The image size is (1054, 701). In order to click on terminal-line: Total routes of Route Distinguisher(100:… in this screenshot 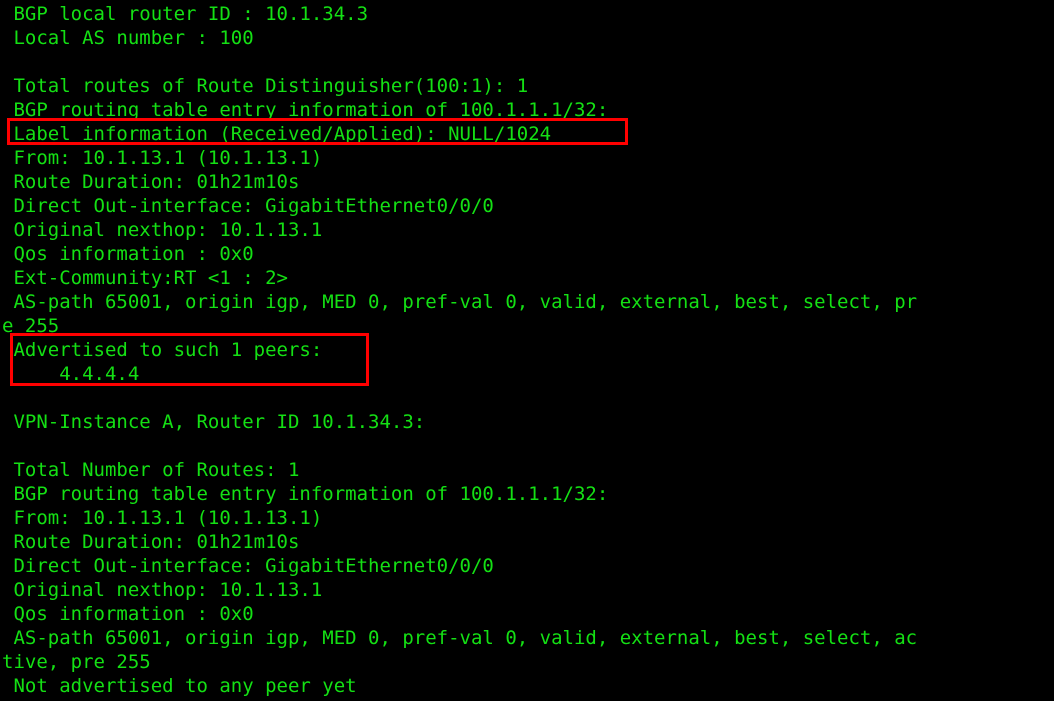, I will do `click(265, 86)`.